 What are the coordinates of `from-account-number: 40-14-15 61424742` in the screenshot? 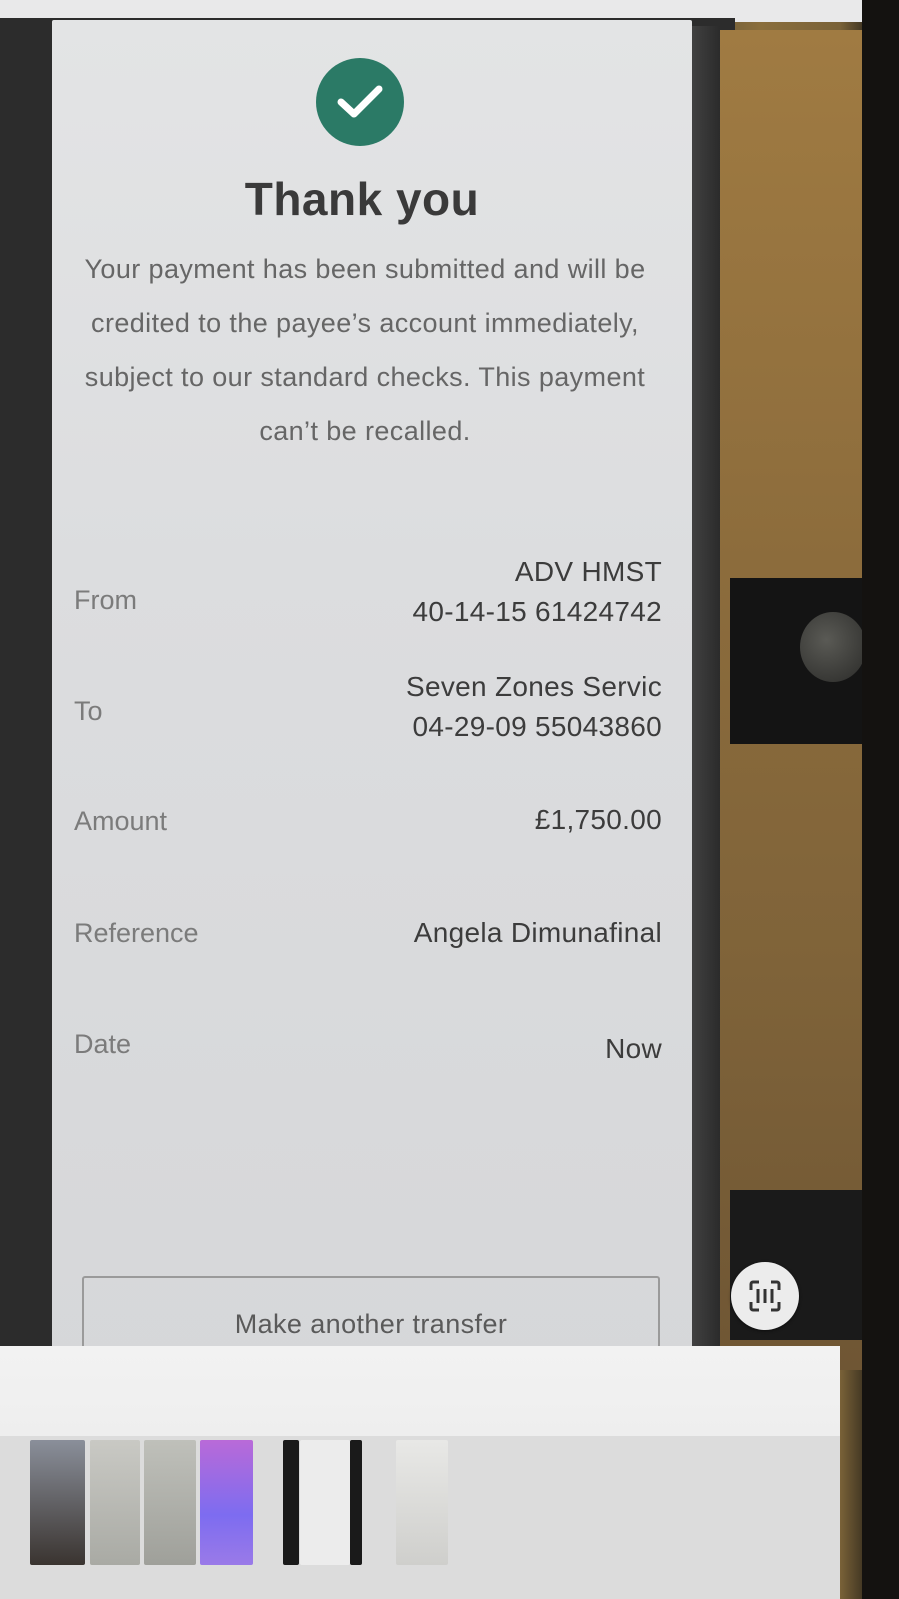 It's located at (537, 611).